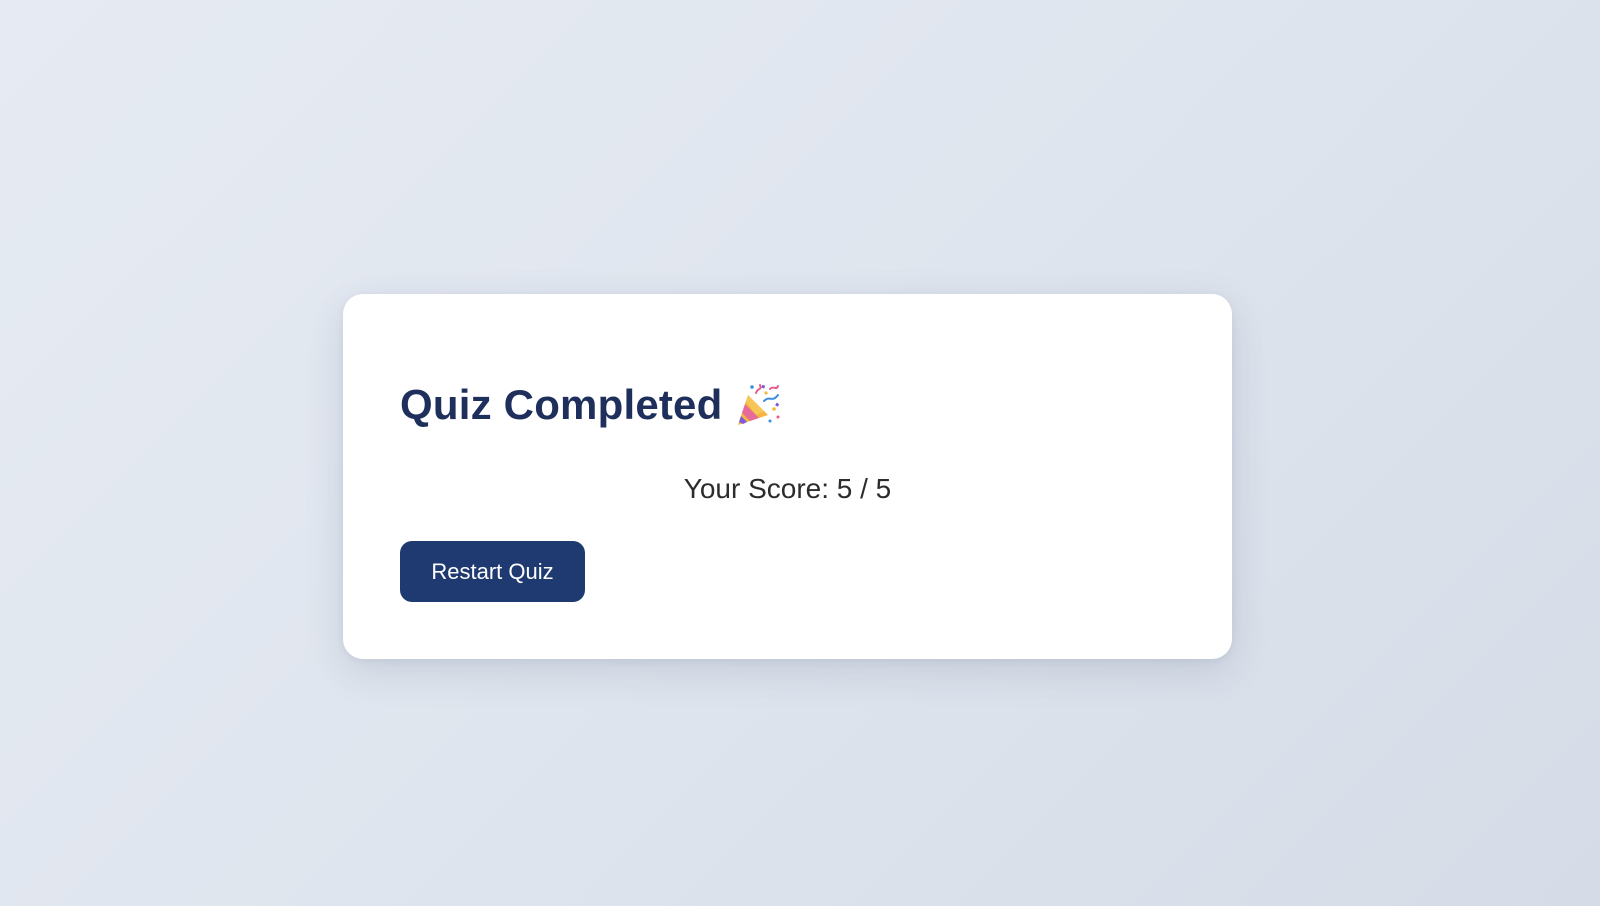 The image size is (1600, 906). I want to click on title-row: Quiz Completed, so click(591, 405).